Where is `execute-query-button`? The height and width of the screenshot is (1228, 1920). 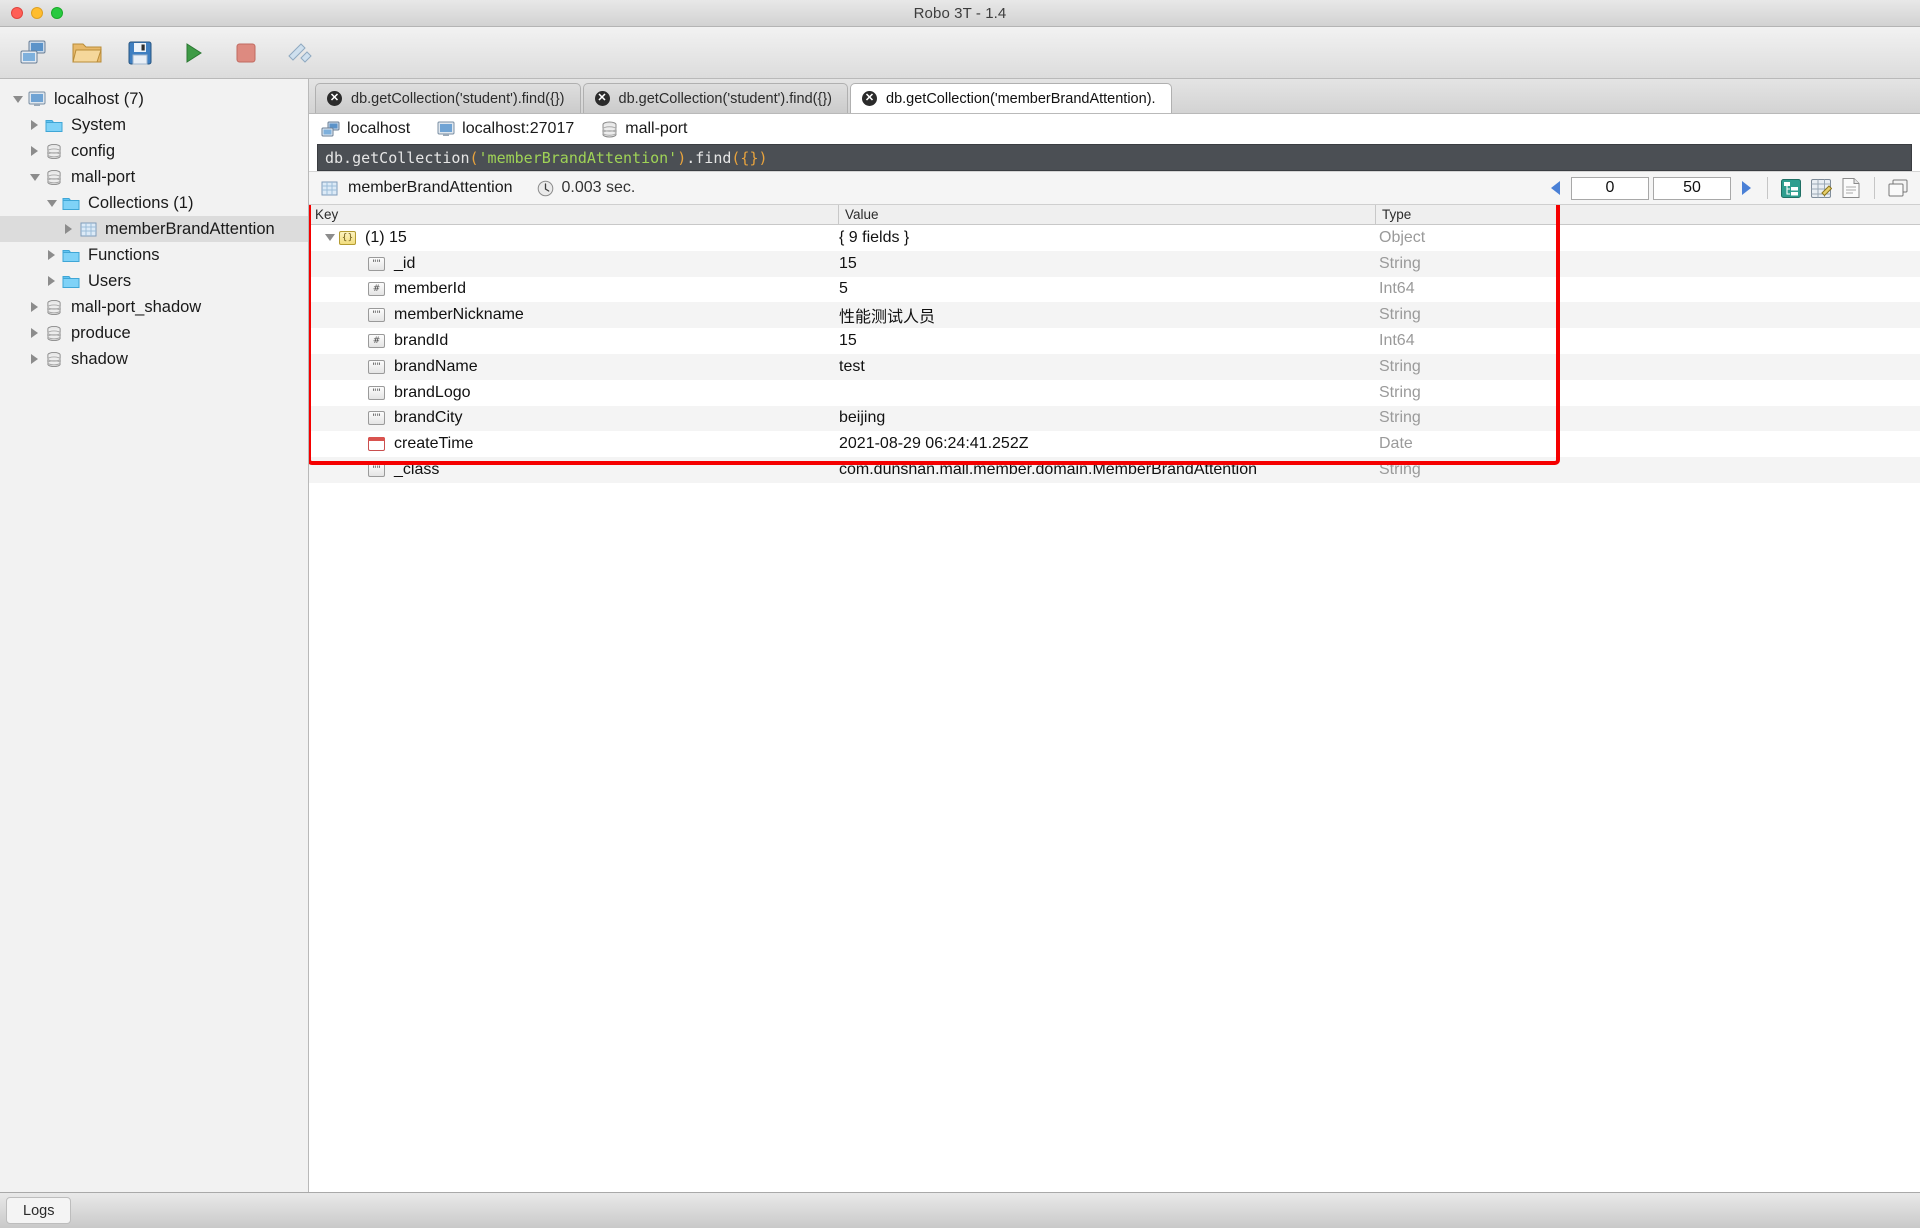 execute-query-button is located at coordinates (193, 53).